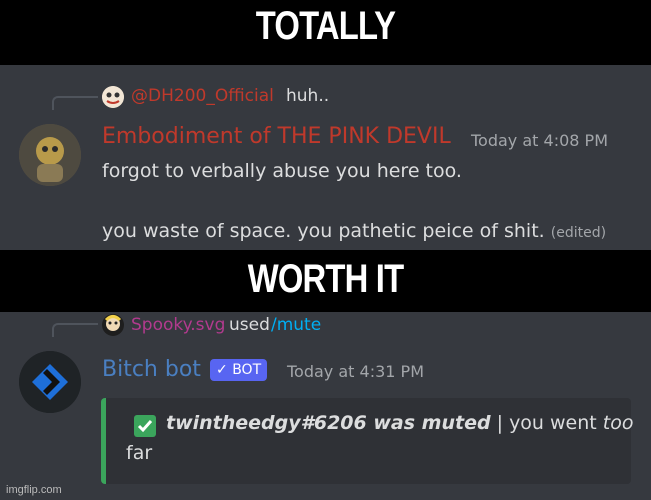 The width and height of the screenshot is (651, 500). What do you see at coordinates (249, 325) in the screenshot?
I see `reply-used-text: used` at bounding box center [249, 325].